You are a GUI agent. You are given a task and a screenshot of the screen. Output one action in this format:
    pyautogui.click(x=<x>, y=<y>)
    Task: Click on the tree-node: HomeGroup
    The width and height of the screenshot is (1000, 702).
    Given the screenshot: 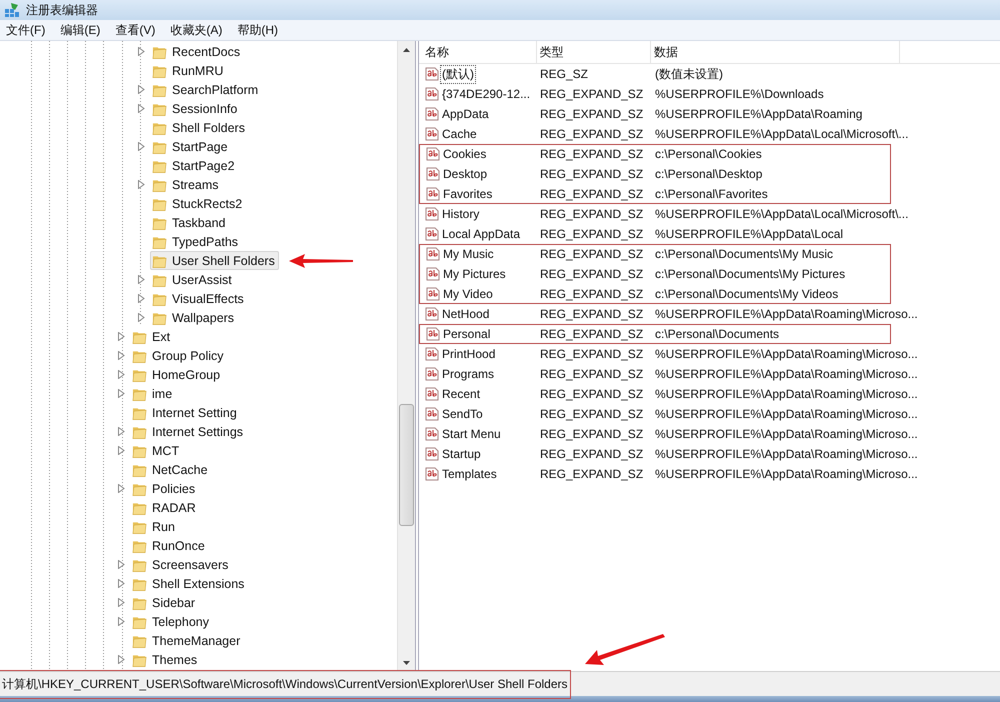 What is the action you would take?
    pyautogui.click(x=177, y=374)
    